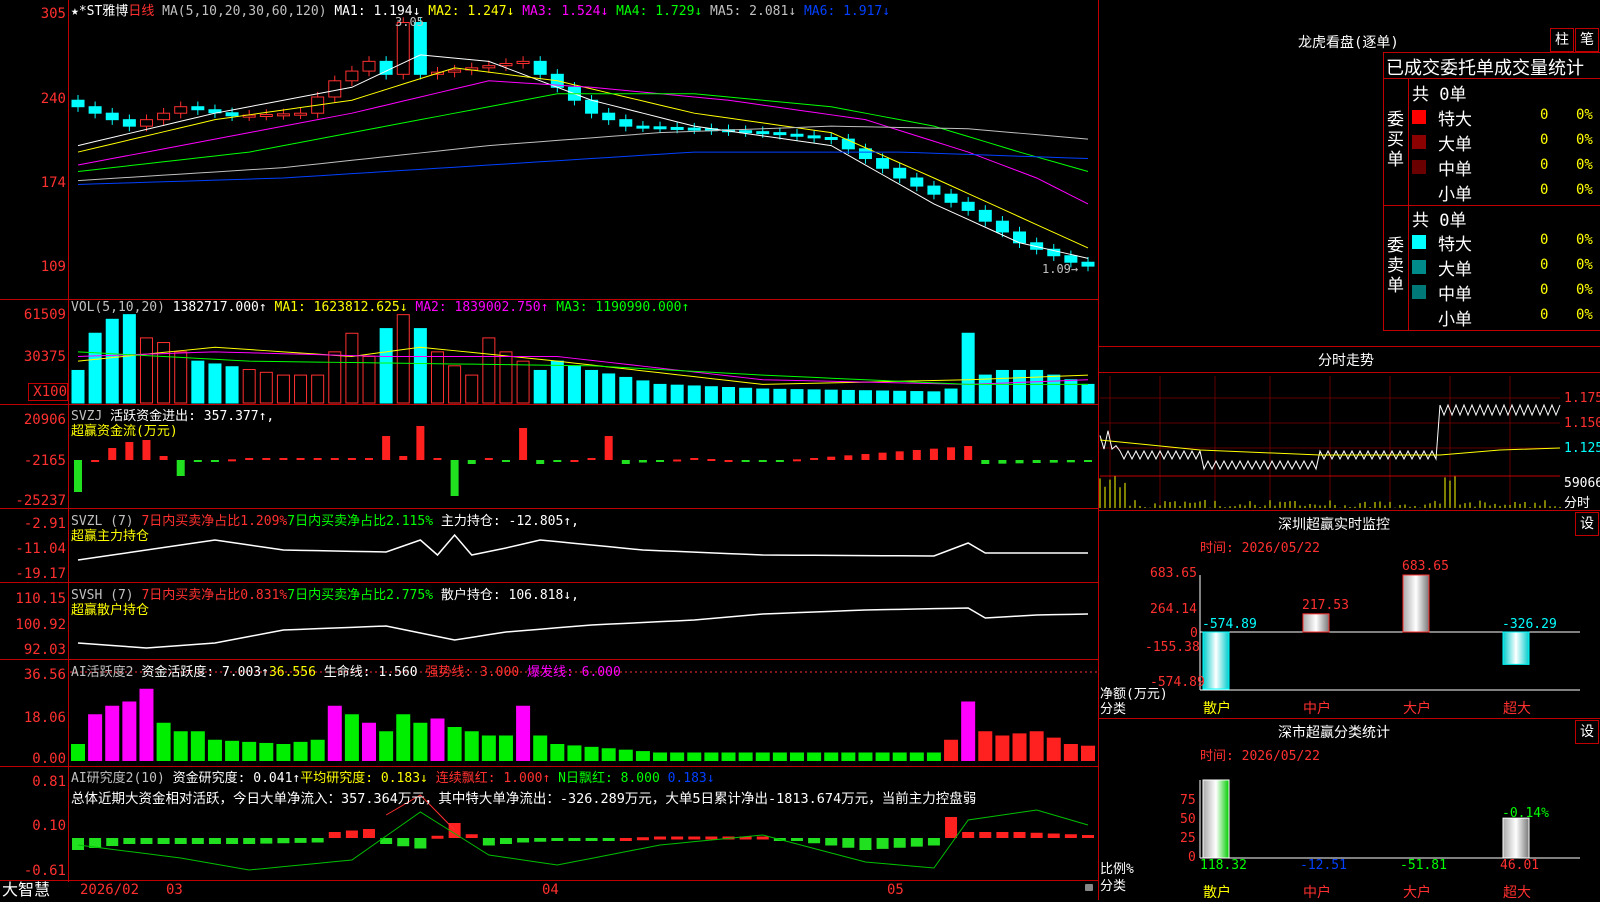  What do you see at coordinates (1217, 892) in the screenshot?
I see `classify-cat: 散户` at bounding box center [1217, 892].